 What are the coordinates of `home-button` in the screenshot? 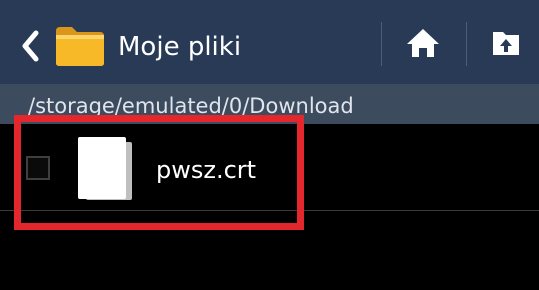 It's located at (424, 44).